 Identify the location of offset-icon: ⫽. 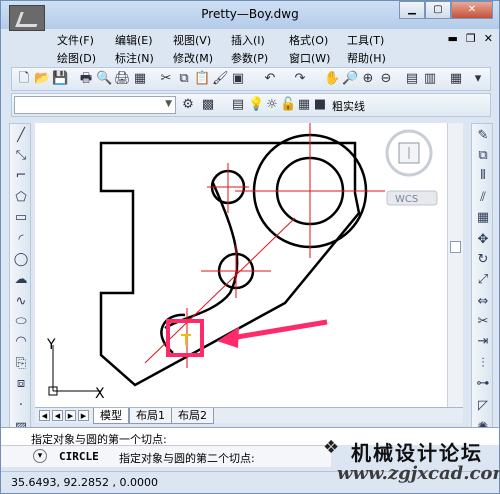
(483, 198).